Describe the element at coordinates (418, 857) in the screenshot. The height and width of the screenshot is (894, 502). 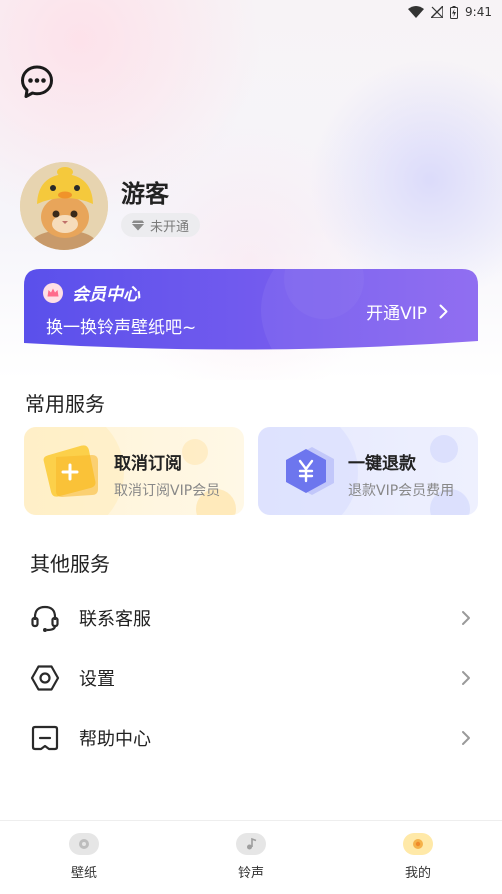
I see `tab-profile: 我的` at that location.